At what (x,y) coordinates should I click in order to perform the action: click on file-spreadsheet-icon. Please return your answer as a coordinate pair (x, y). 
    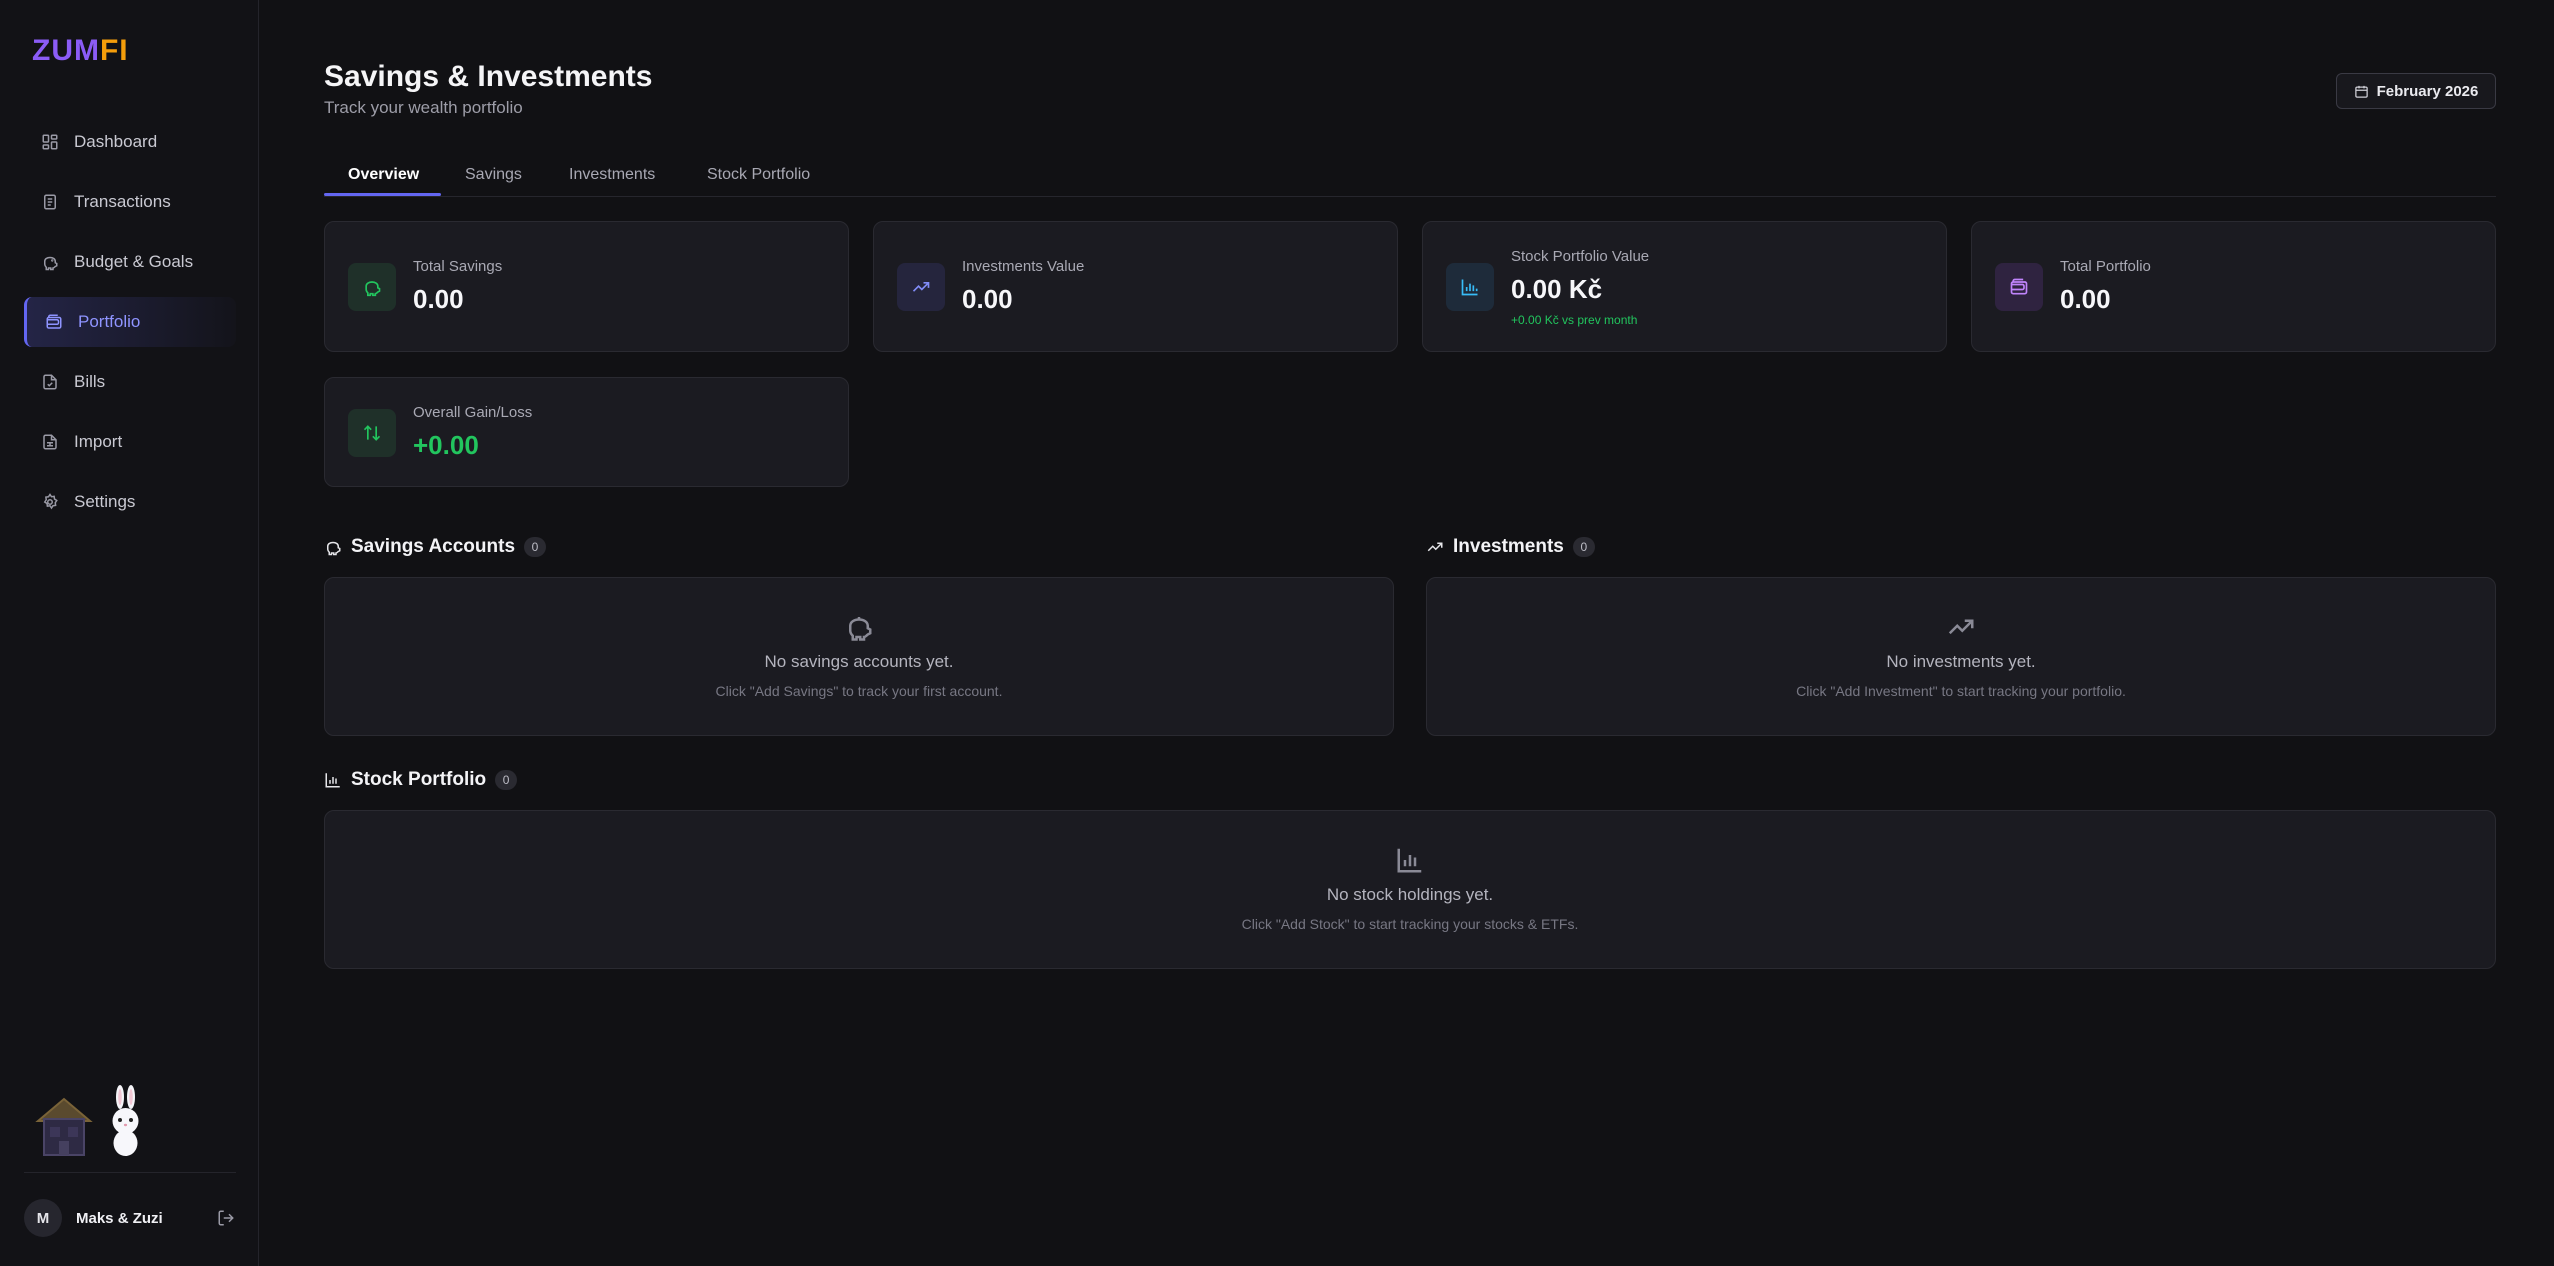
    Looking at the image, I should click on (50, 442).